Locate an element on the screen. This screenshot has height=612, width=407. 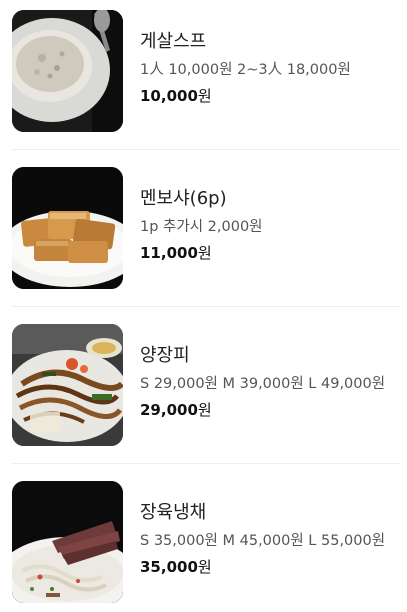
crab-soup-image is located at coordinates (67, 71).